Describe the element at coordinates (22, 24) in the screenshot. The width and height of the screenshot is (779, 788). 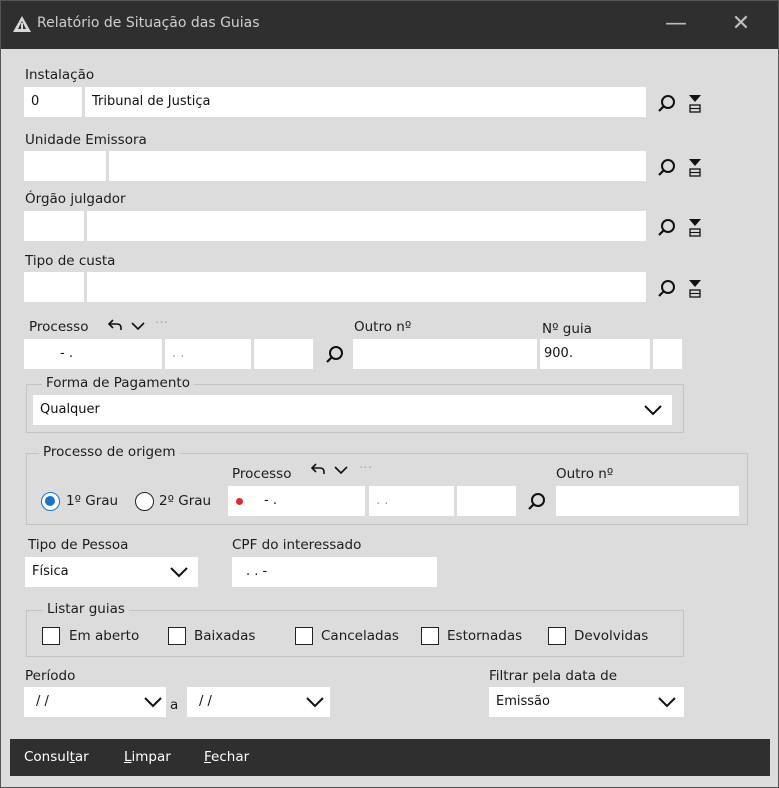
I see `app-logo-icon` at that location.